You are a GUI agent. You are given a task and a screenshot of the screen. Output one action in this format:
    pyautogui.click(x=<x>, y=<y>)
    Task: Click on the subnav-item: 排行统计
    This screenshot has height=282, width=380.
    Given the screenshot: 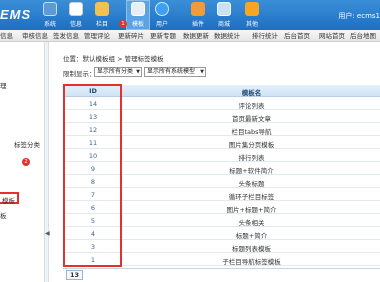 What is the action you would take?
    pyautogui.click(x=265, y=36)
    